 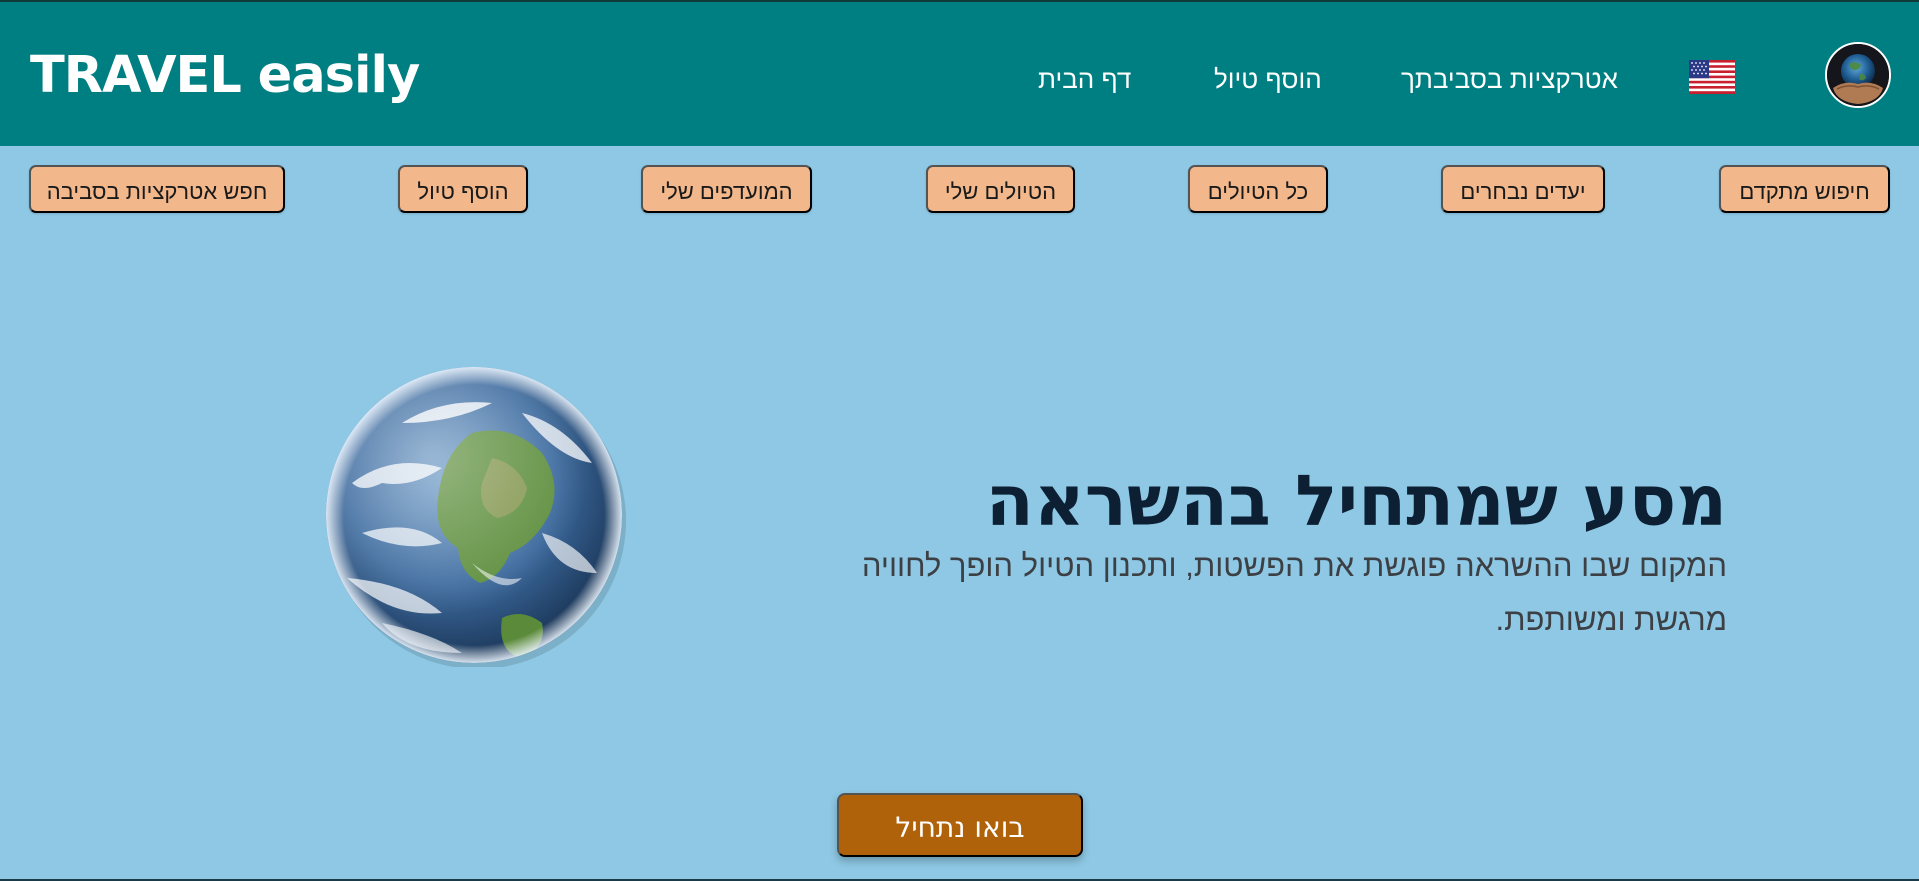 I want to click on get-started-button: בואו נתחיל, so click(x=960, y=825).